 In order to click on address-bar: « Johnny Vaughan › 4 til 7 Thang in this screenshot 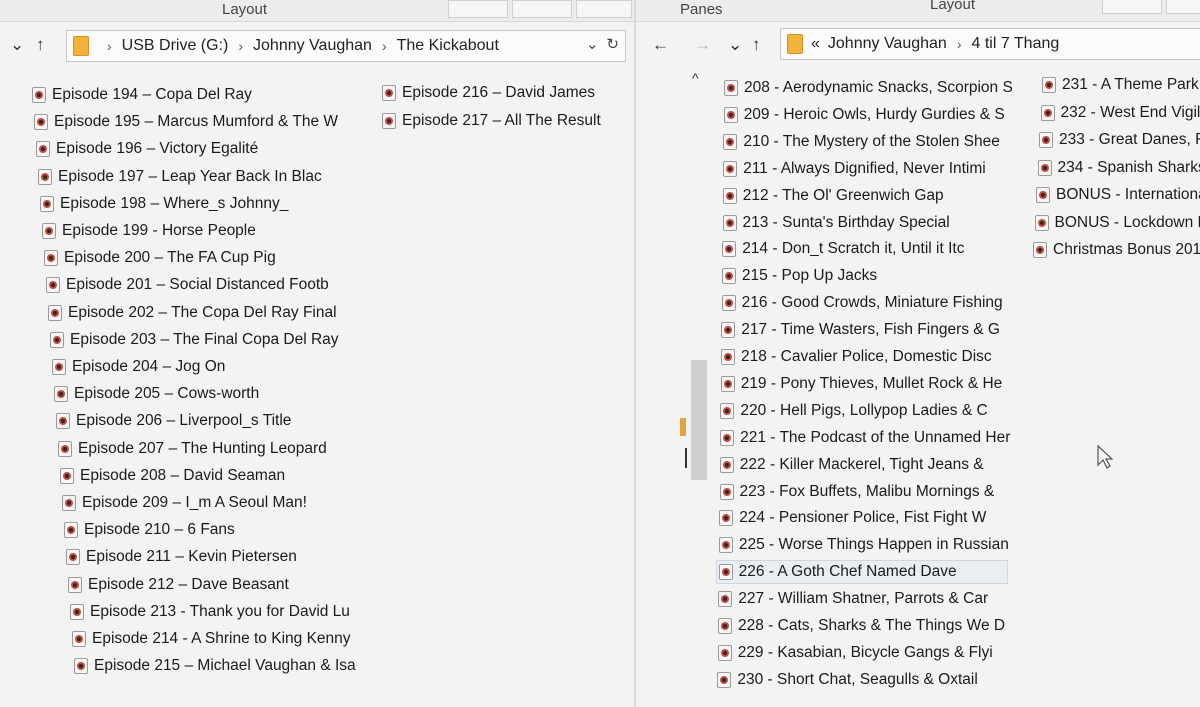, I will do `click(990, 44)`.